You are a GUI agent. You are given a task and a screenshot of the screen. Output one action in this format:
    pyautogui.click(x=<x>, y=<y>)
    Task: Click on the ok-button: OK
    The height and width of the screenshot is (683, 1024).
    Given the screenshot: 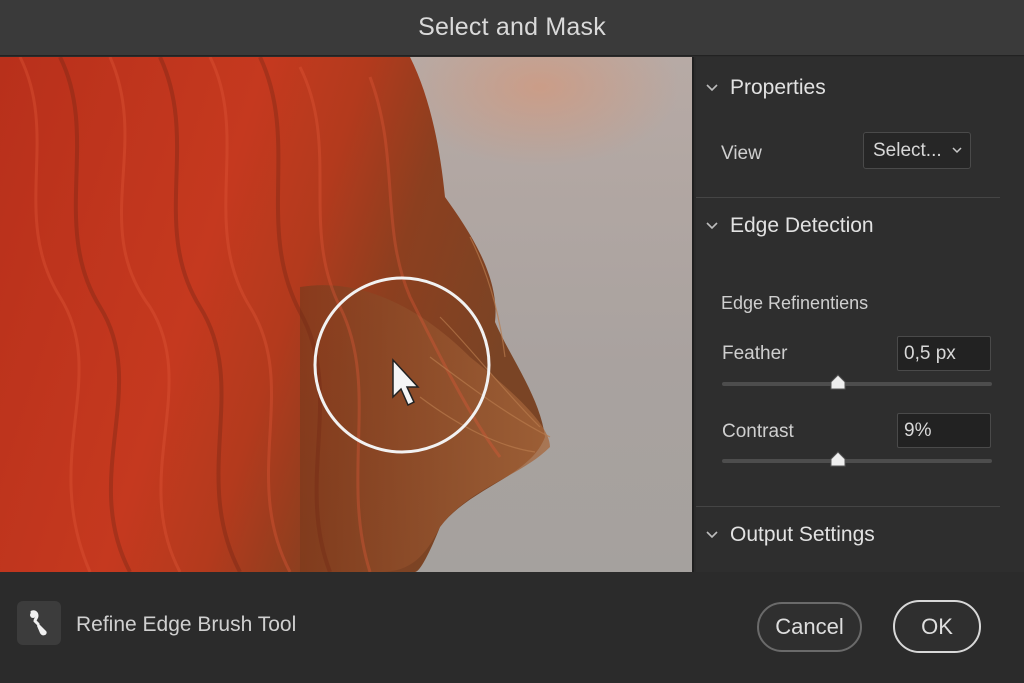 What is the action you would take?
    pyautogui.click(x=937, y=626)
    